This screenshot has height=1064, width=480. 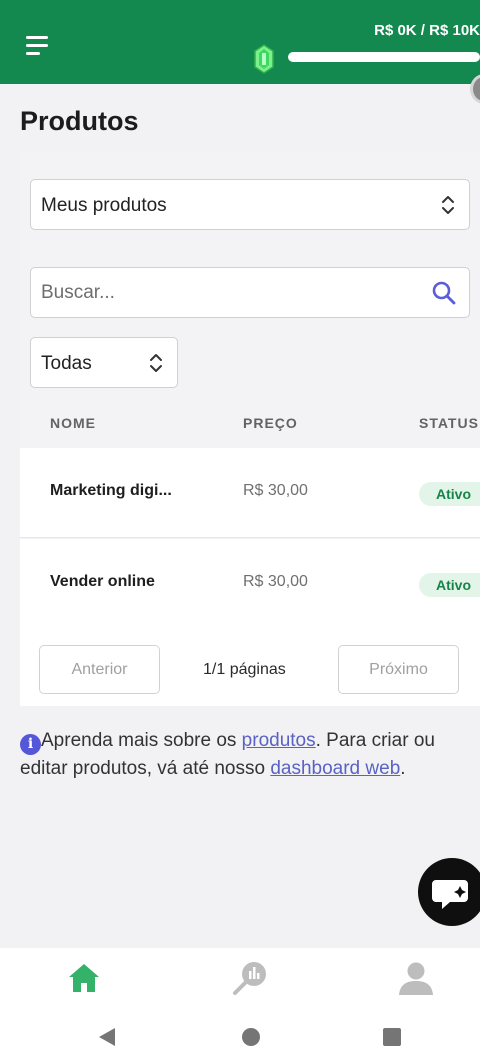 What do you see at coordinates (107, 1037) in the screenshot?
I see `back-icon` at bounding box center [107, 1037].